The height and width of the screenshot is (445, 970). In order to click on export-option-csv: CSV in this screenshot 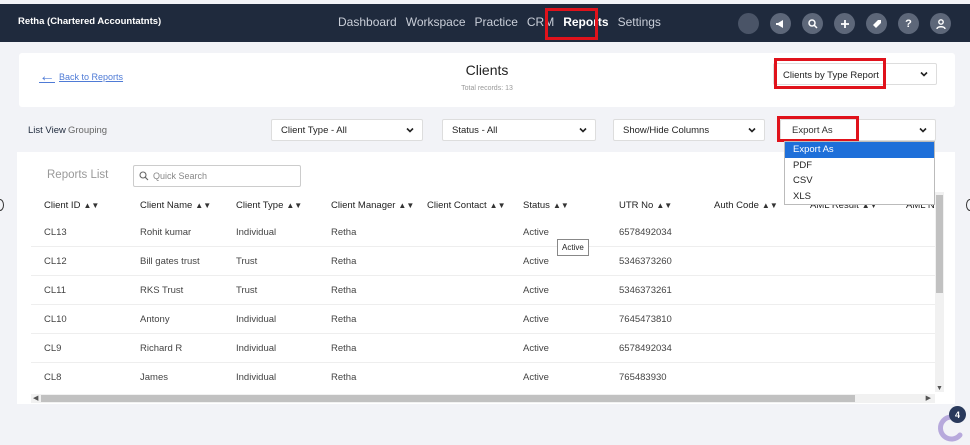, I will do `click(859, 181)`.